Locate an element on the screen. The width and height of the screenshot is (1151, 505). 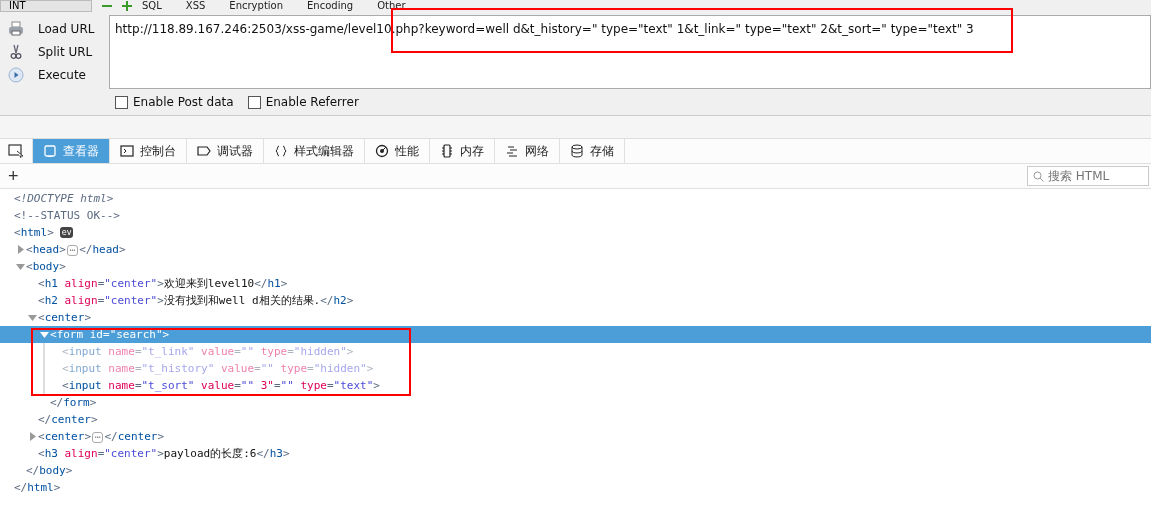
markup-line: <center> ⋯ </center> is located at coordinates (101, 436).